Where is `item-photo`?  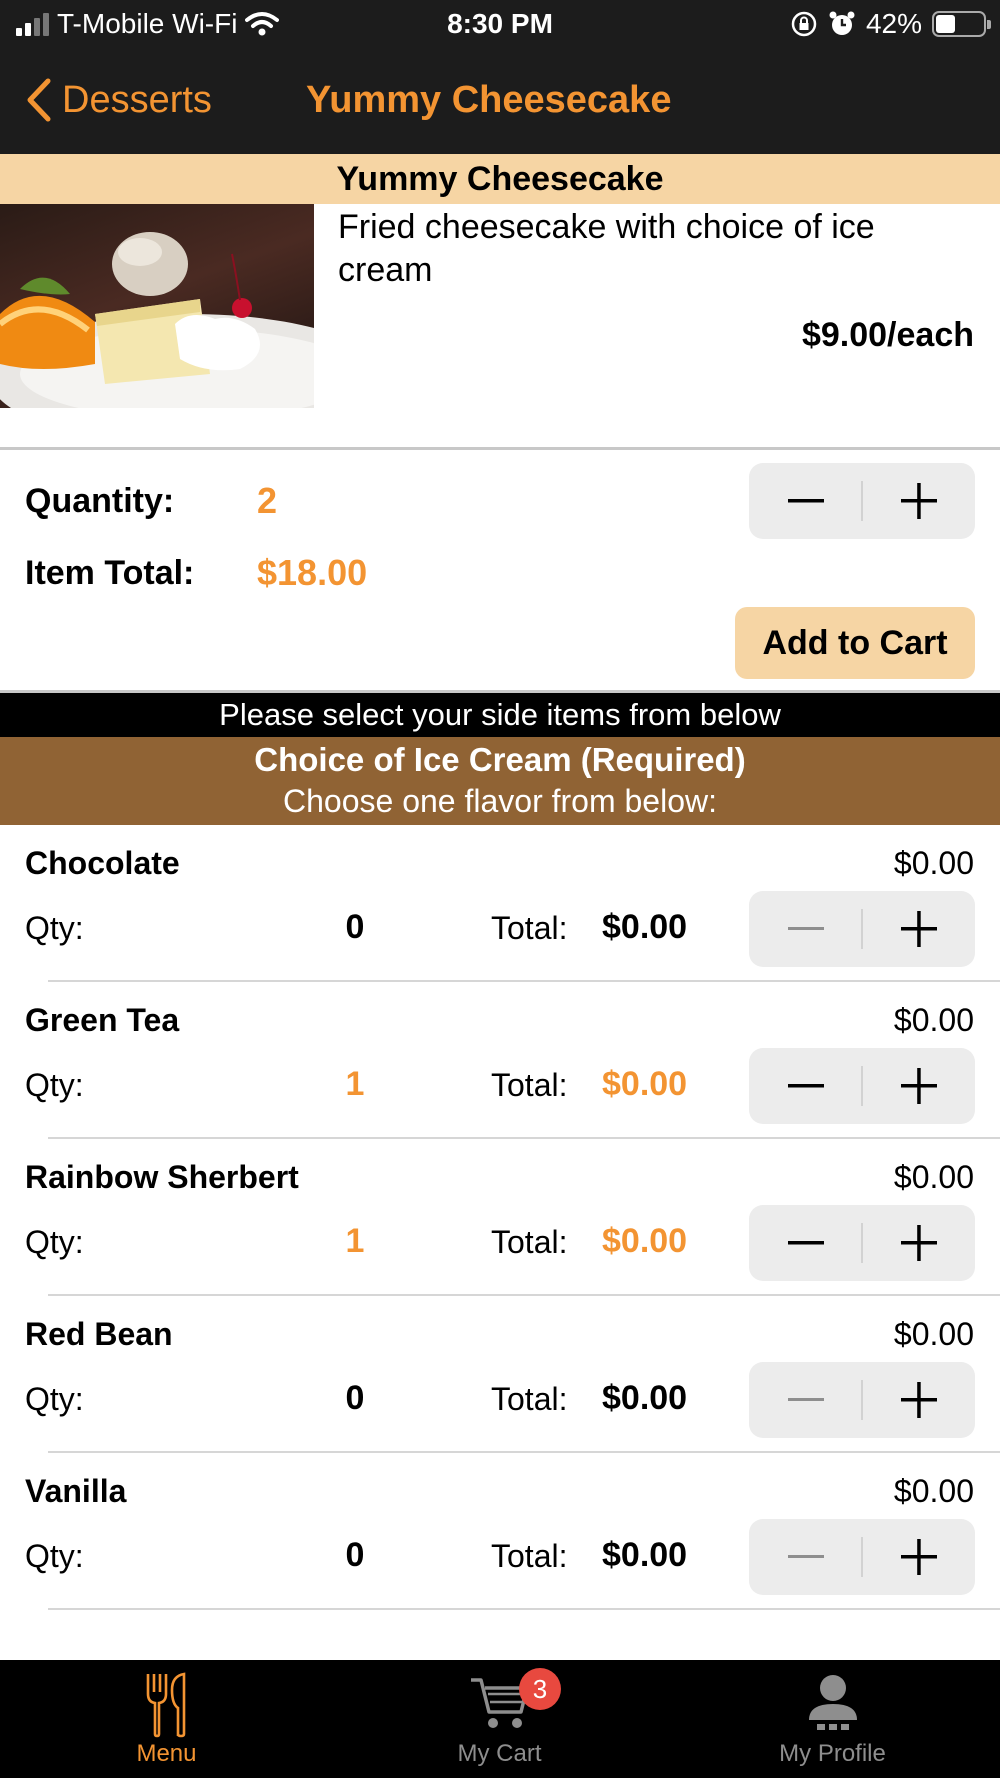
item-photo is located at coordinates (157, 306).